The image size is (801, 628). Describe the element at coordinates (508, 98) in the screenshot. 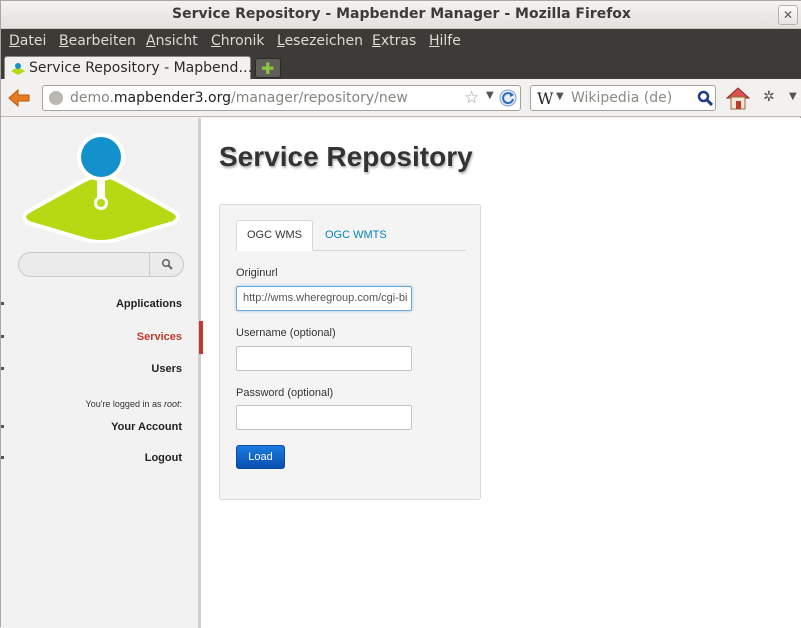

I see `reload-icon` at that location.